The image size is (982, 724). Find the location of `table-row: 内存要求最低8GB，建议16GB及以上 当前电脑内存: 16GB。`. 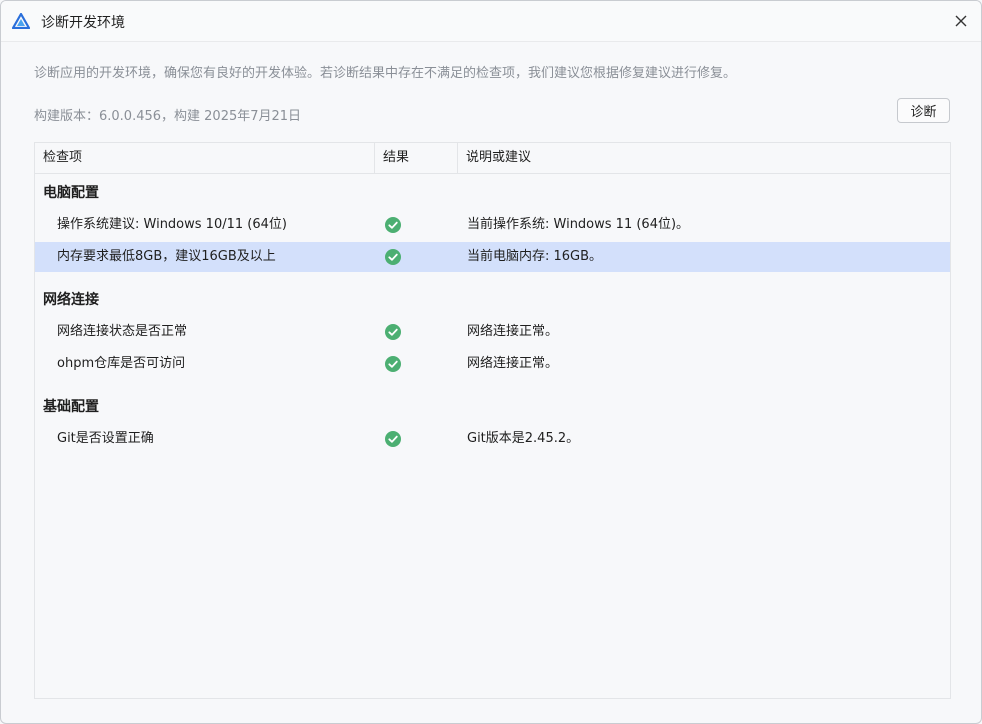

table-row: 内存要求最低8GB，建议16GB及以上 当前电脑内存: 16GB。 is located at coordinates (492, 257).